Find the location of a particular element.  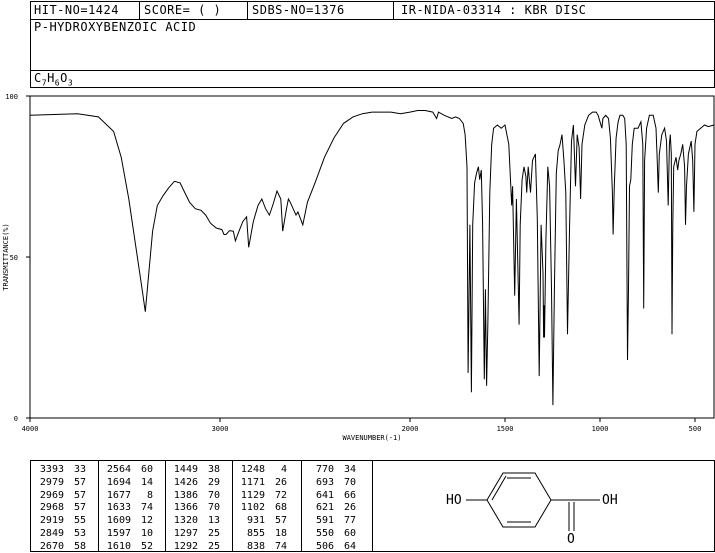

peak-transmittance: 13 is located at coordinates (213, 521).